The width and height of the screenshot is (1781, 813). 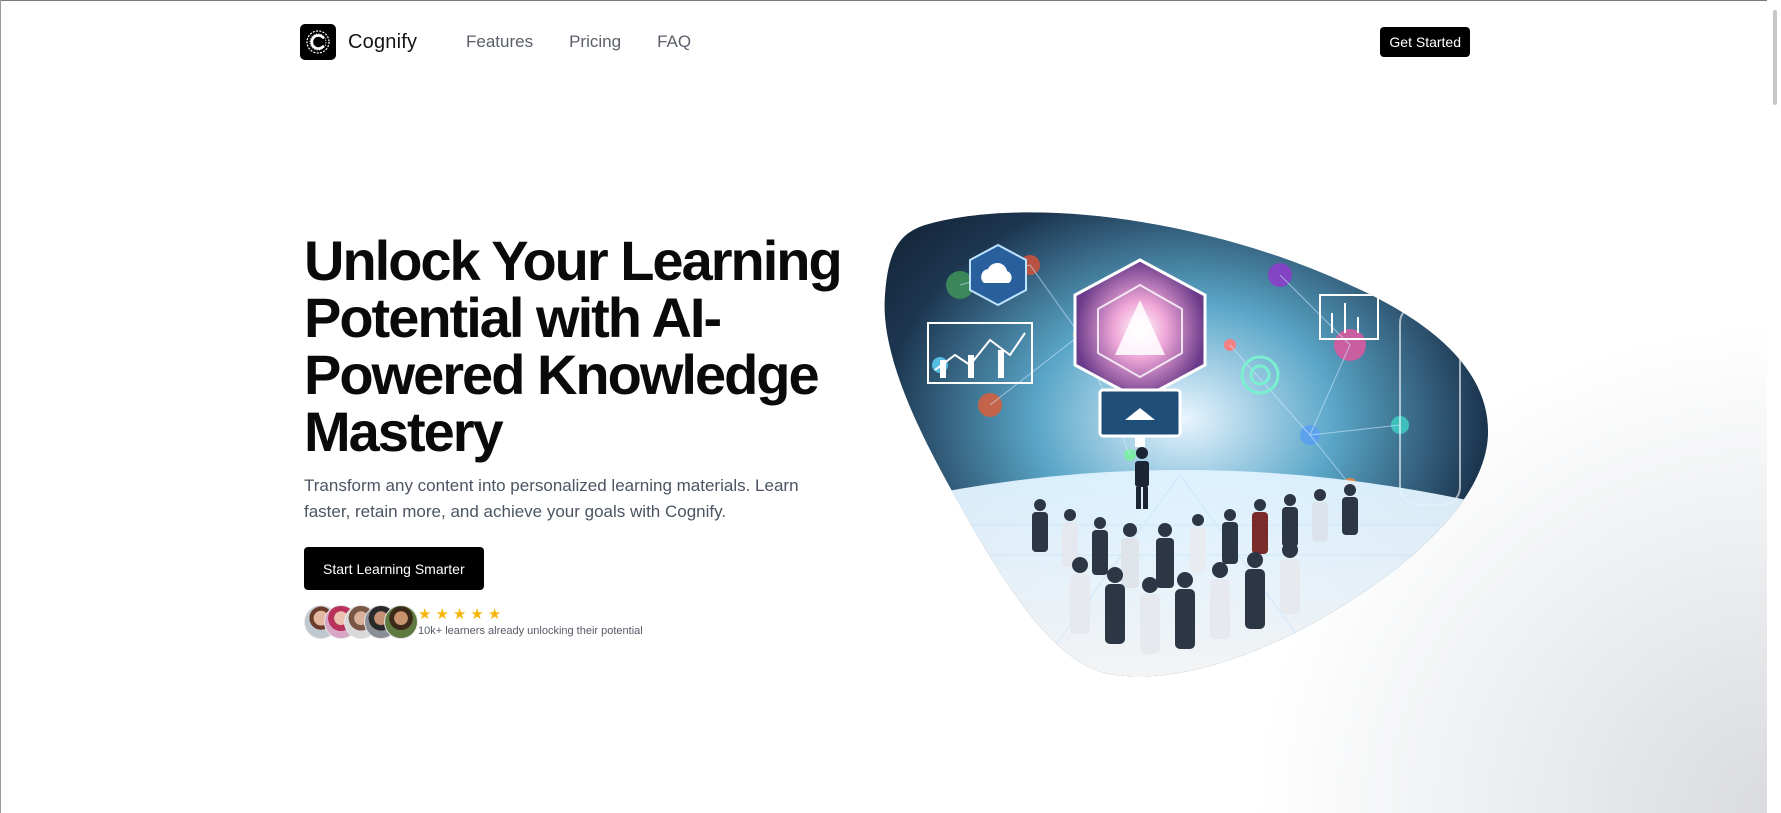 I want to click on nav-link-faq: FAQ, so click(x=674, y=42).